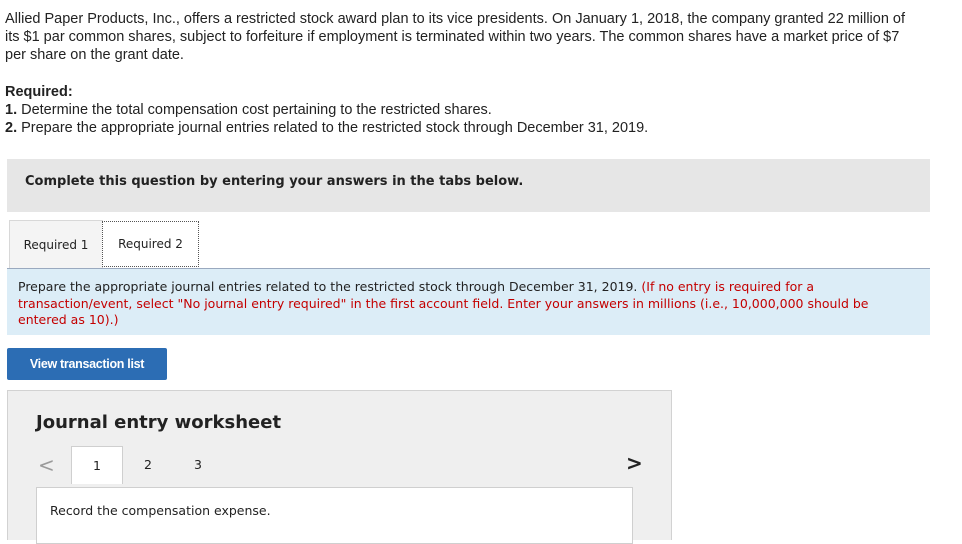 Image resolution: width=962 pixels, height=544 pixels. Describe the element at coordinates (468, 240) in the screenshot. I see `tab-bar: Required 1 Required 2` at that location.